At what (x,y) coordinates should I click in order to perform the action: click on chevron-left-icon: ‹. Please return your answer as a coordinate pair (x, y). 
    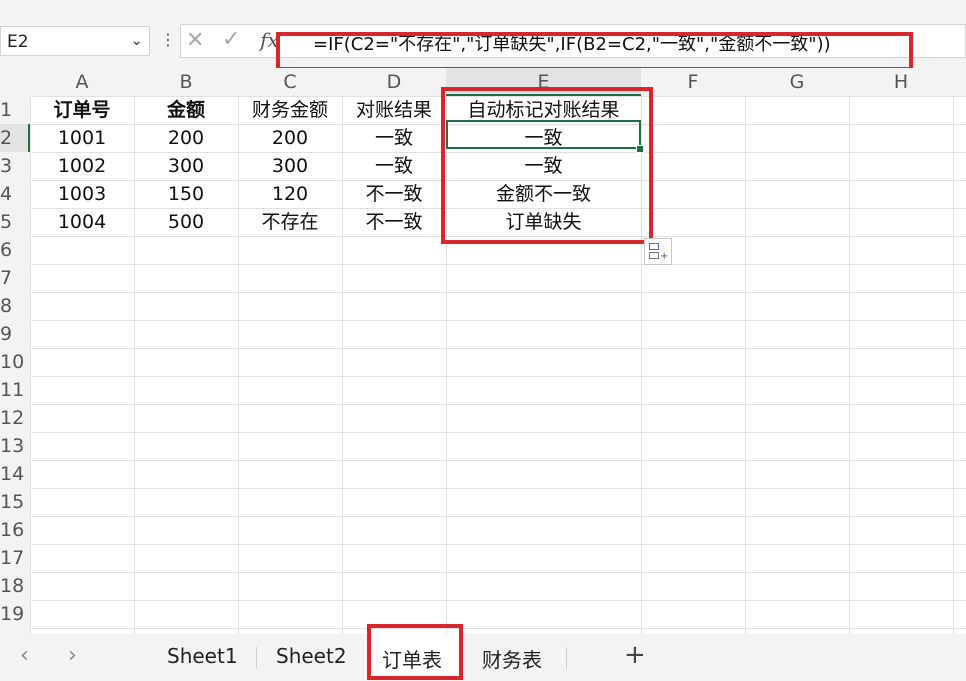
    Looking at the image, I should click on (24, 655).